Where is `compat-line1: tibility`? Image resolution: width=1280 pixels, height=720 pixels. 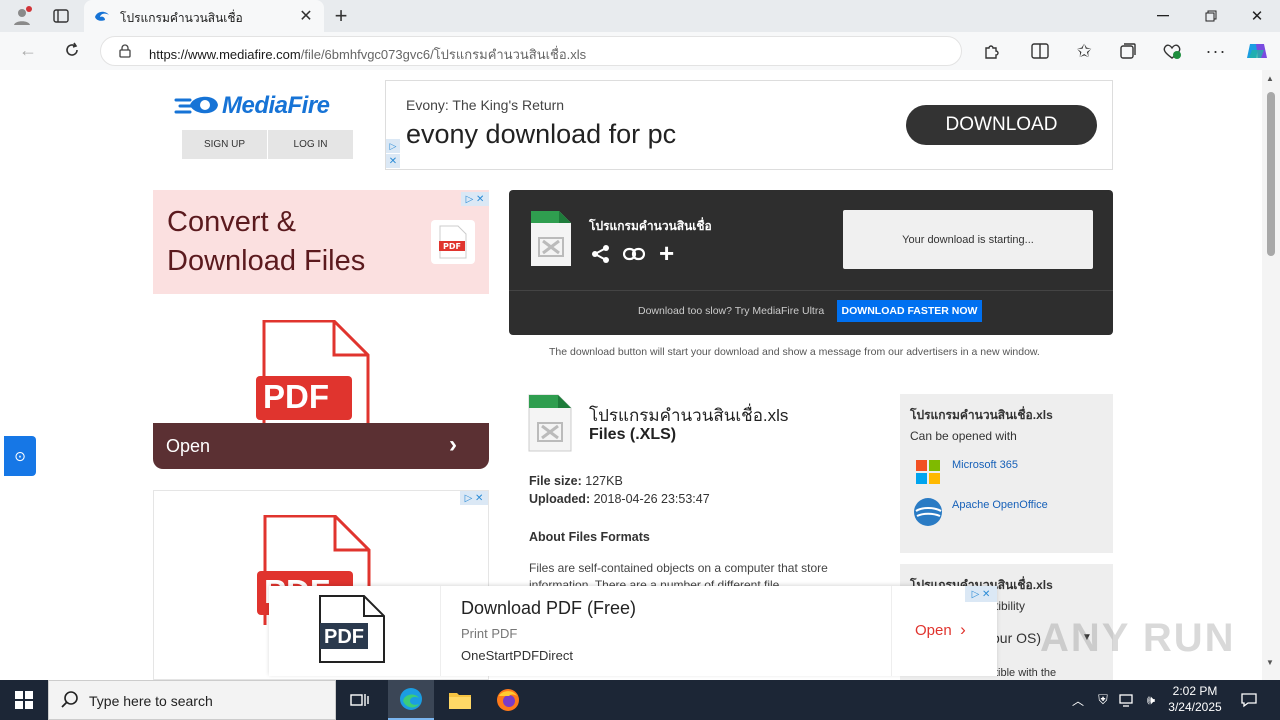
compat-line1: tibility is located at coordinates (1010, 606).